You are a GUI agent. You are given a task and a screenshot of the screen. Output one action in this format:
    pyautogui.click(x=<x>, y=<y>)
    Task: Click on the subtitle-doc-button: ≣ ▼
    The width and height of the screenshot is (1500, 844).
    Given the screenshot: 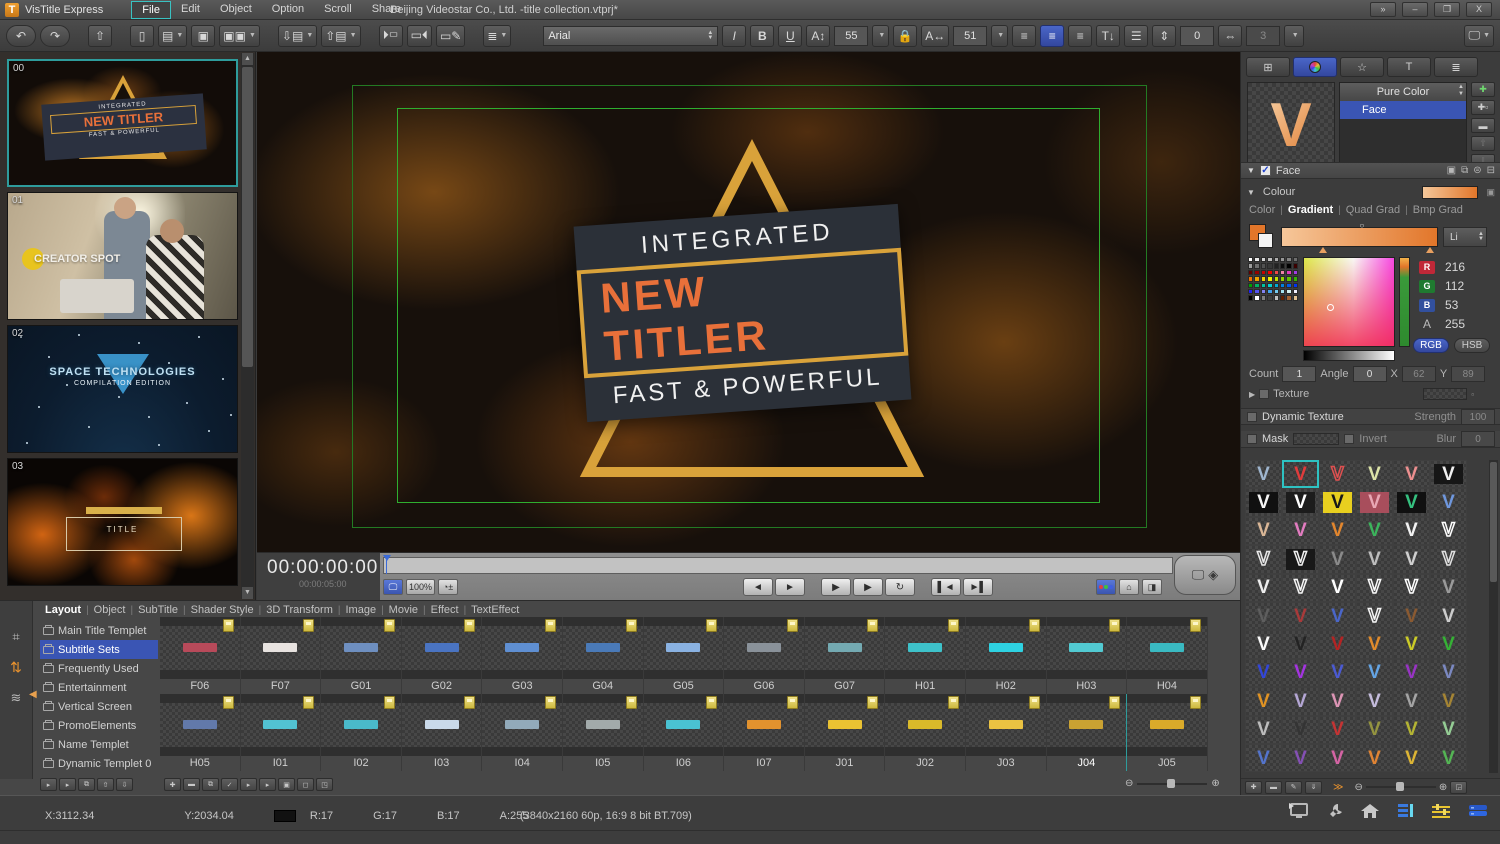 What is the action you would take?
    pyautogui.click(x=497, y=35)
    